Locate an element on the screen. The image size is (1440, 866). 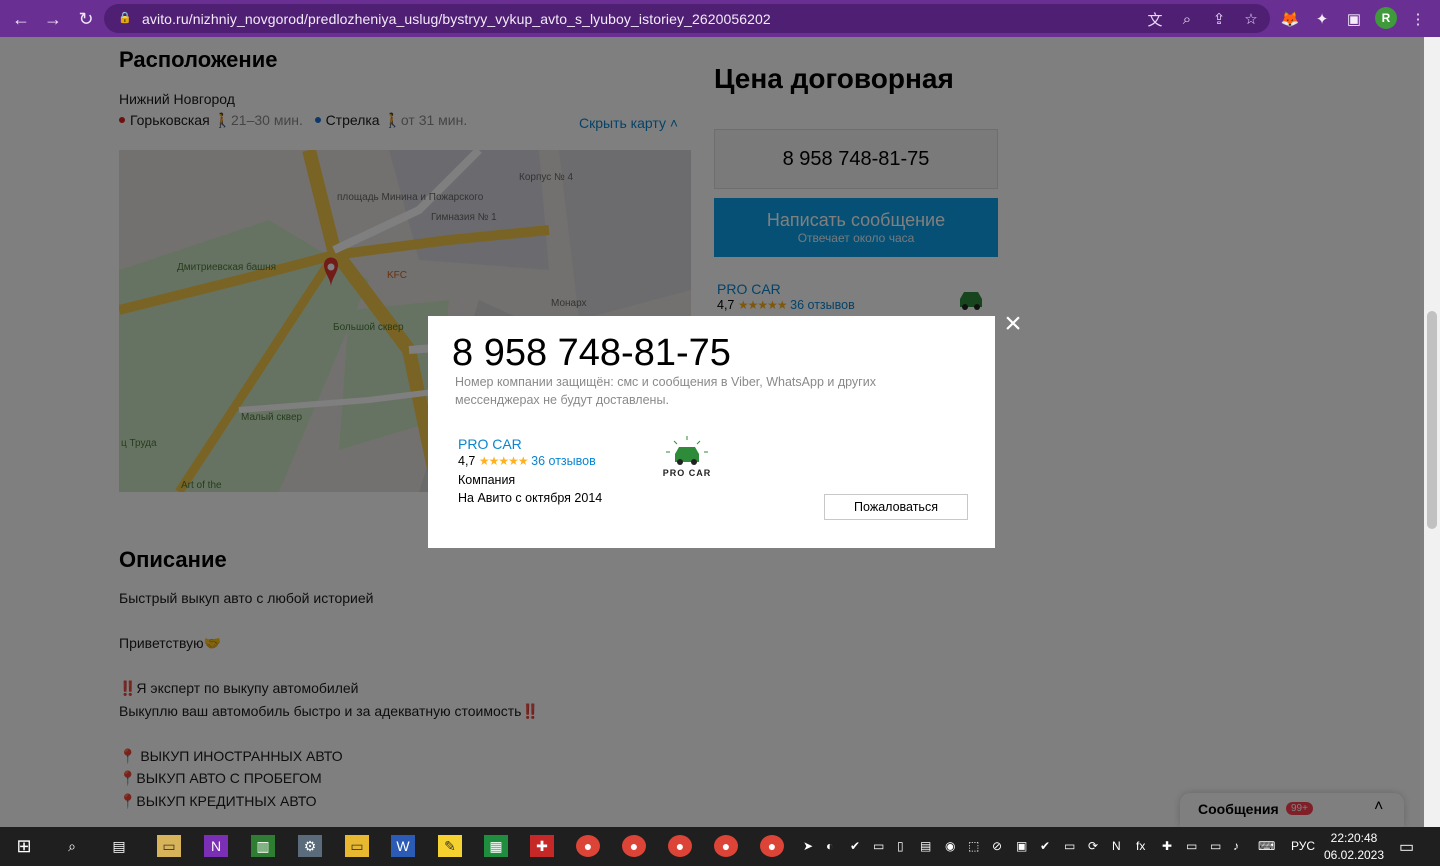
forward-icon: → is located at coordinates (53, 19).